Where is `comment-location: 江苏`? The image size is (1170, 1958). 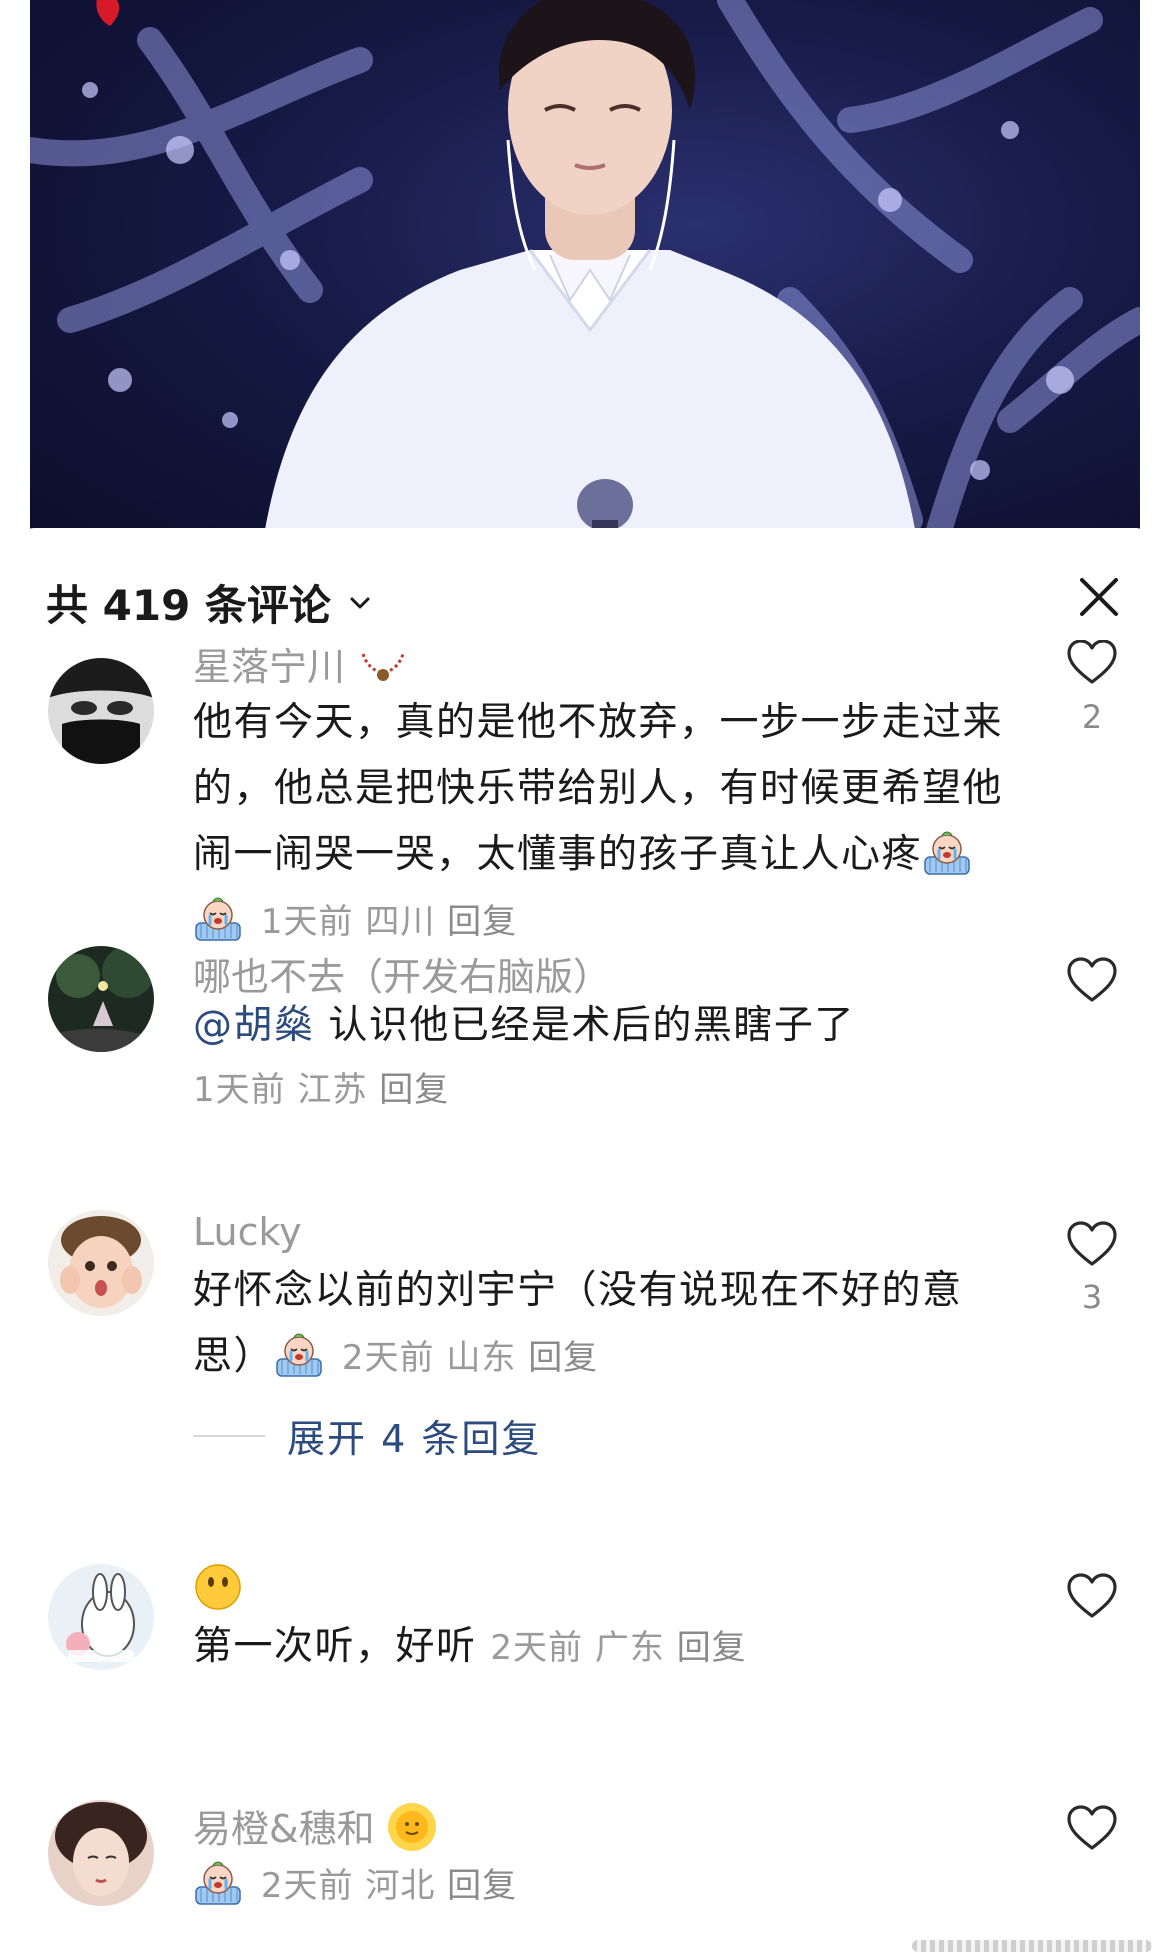
comment-location: 江苏 is located at coordinates (332, 1090).